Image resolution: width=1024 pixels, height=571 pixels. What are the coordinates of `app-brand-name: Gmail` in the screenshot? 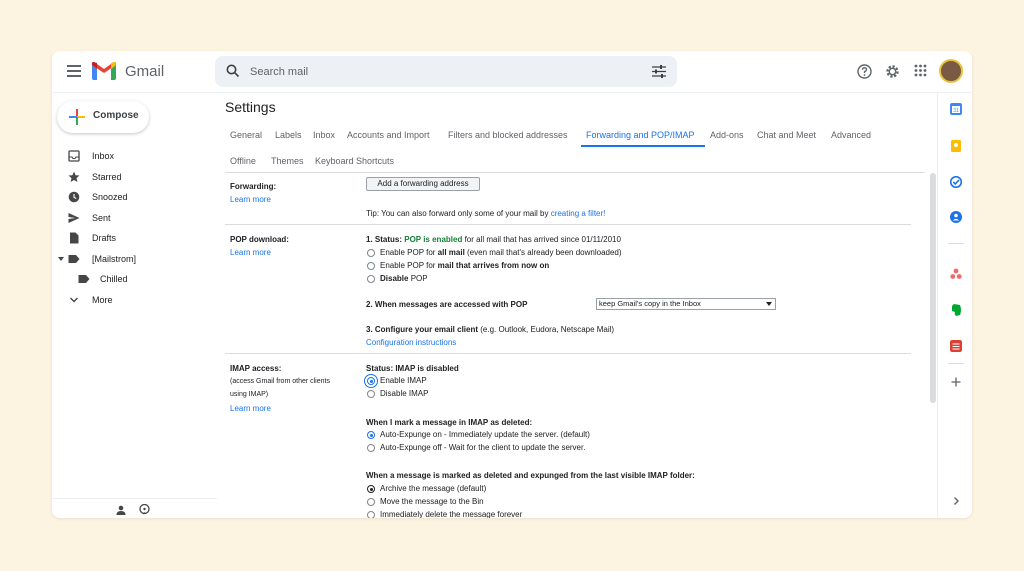 It's located at (145, 71).